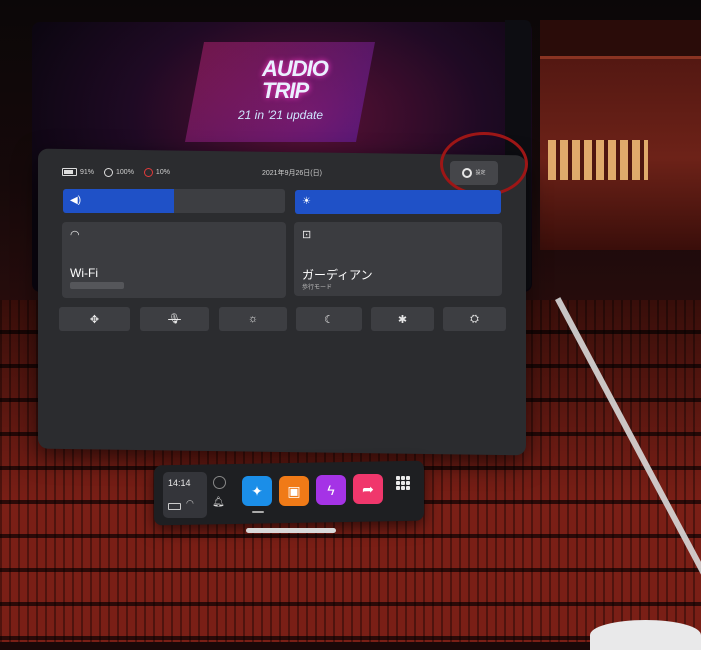 This screenshot has width=701, height=650. Describe the element at coordinates (97, 285) in the screenshot. I see `wifi-network-name-redacted` at that location.